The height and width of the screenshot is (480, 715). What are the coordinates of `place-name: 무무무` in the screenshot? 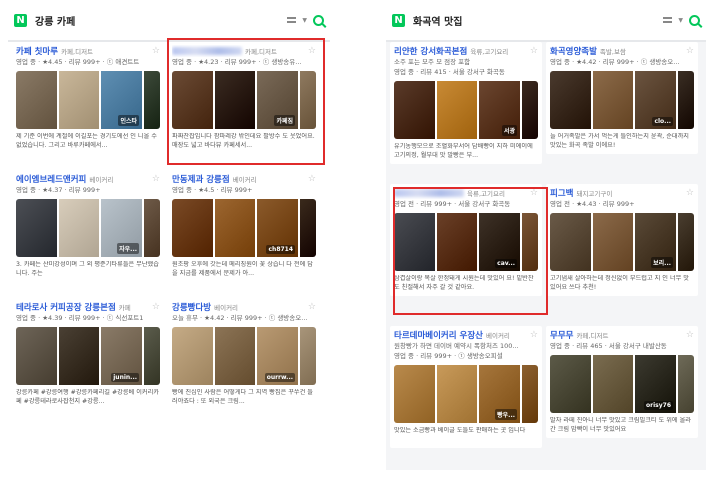 It's located at (561, 335).